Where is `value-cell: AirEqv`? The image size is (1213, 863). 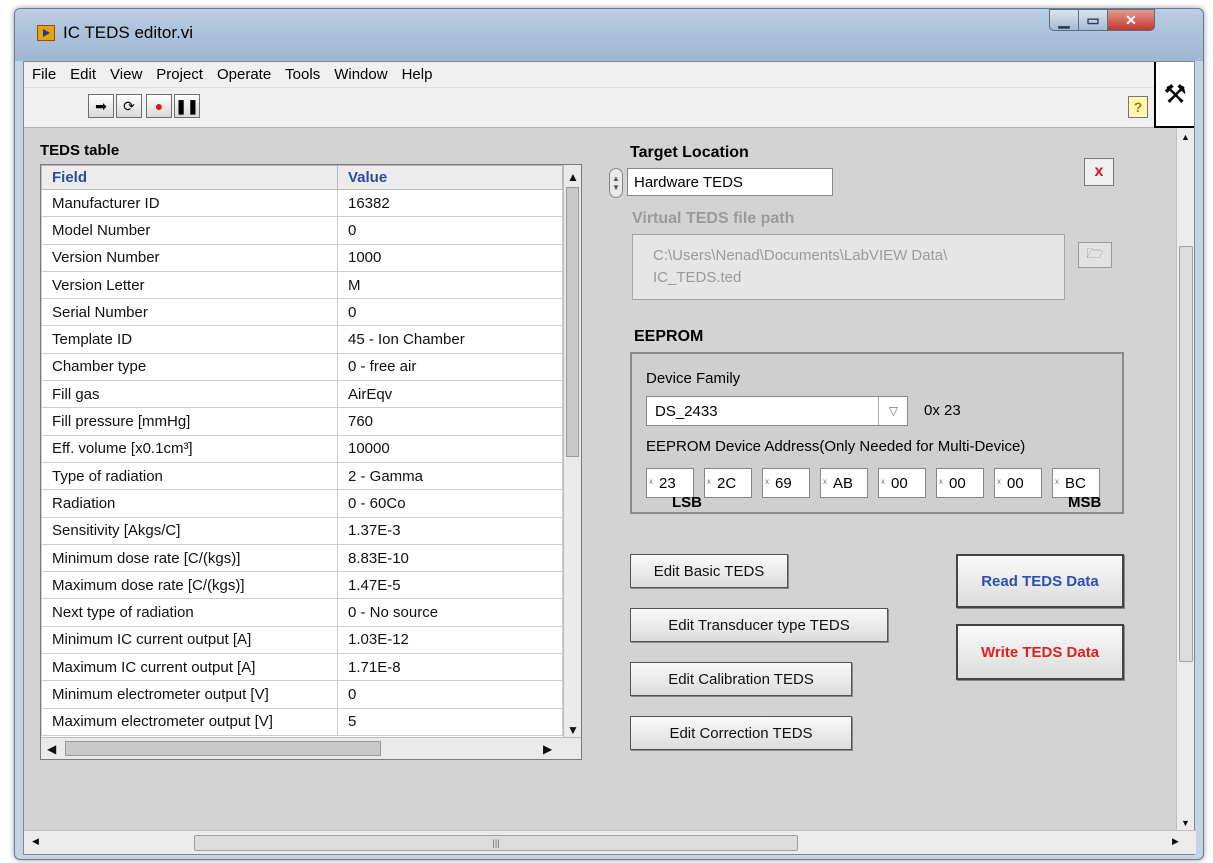 value-cell: AirEqv is located at coordinates (450, 394).